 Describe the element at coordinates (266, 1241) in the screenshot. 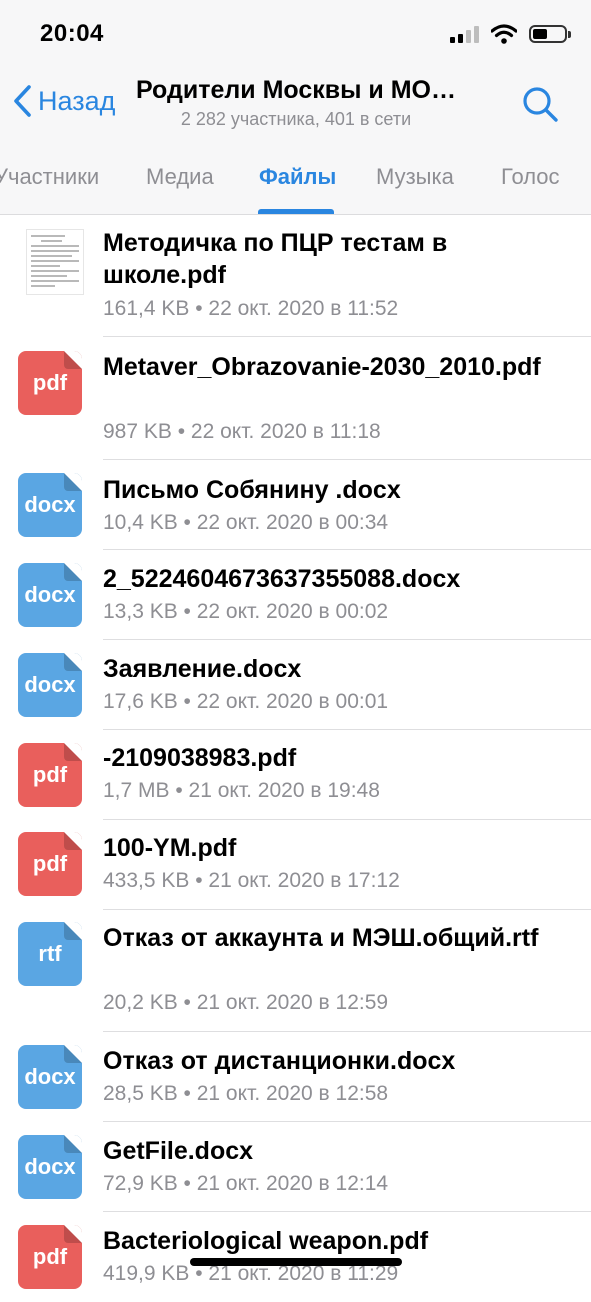

I see `file-name: Bacteriological weapon.pdf` at that location.